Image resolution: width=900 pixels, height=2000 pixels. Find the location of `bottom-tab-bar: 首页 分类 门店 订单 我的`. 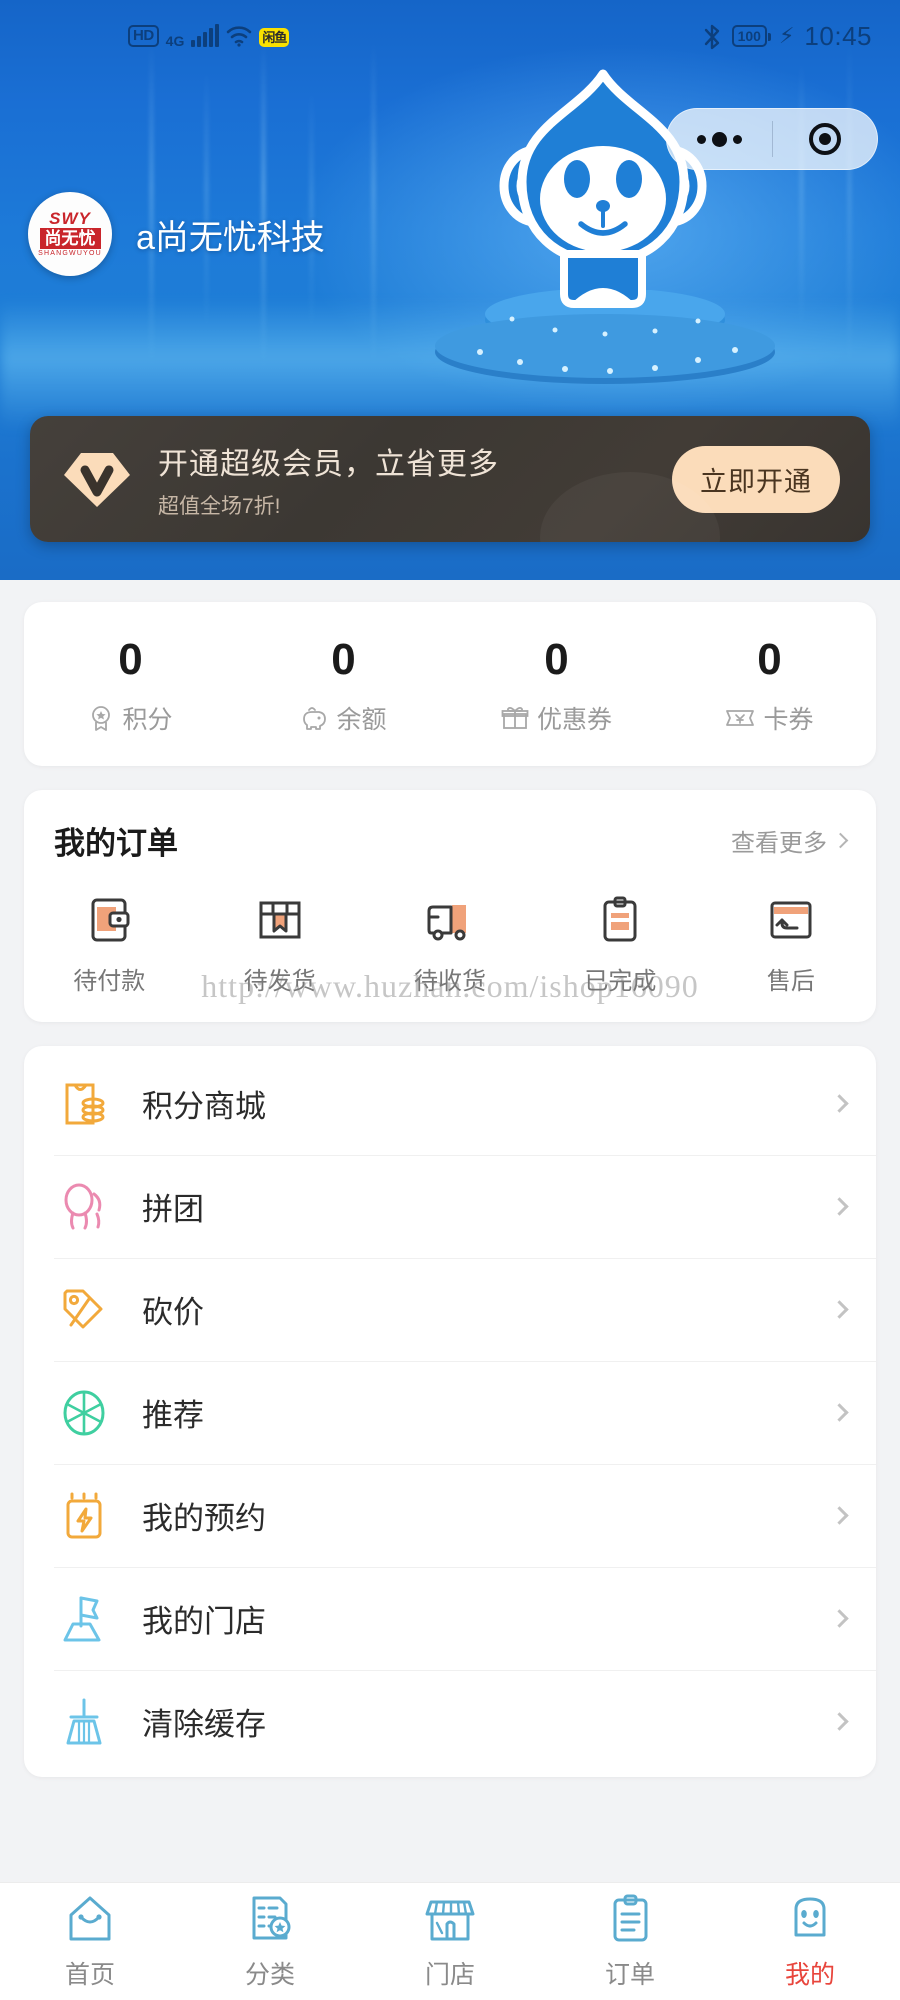

bottom-tab-bar: 首页 分类 门店 订单 我的 is located at coordinates (450, 1941).